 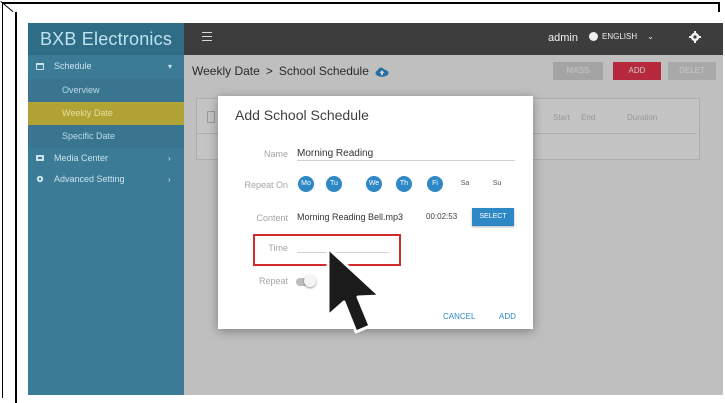 I want to click on language-label: ENGLISH, so click(x=620, y=36).